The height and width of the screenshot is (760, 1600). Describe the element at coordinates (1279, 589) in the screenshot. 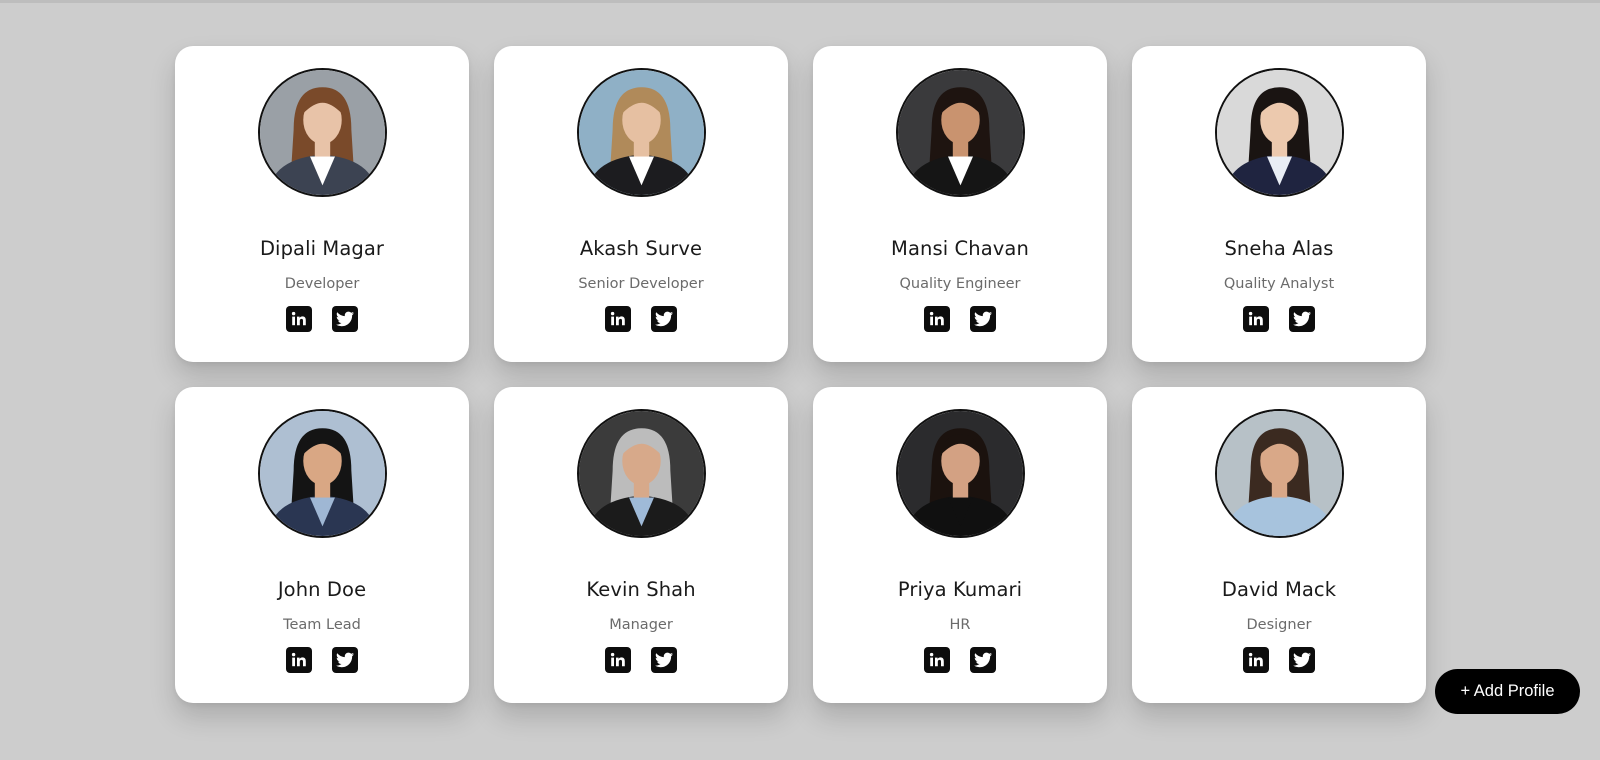

I see `profile-name: David Mack` at that location.